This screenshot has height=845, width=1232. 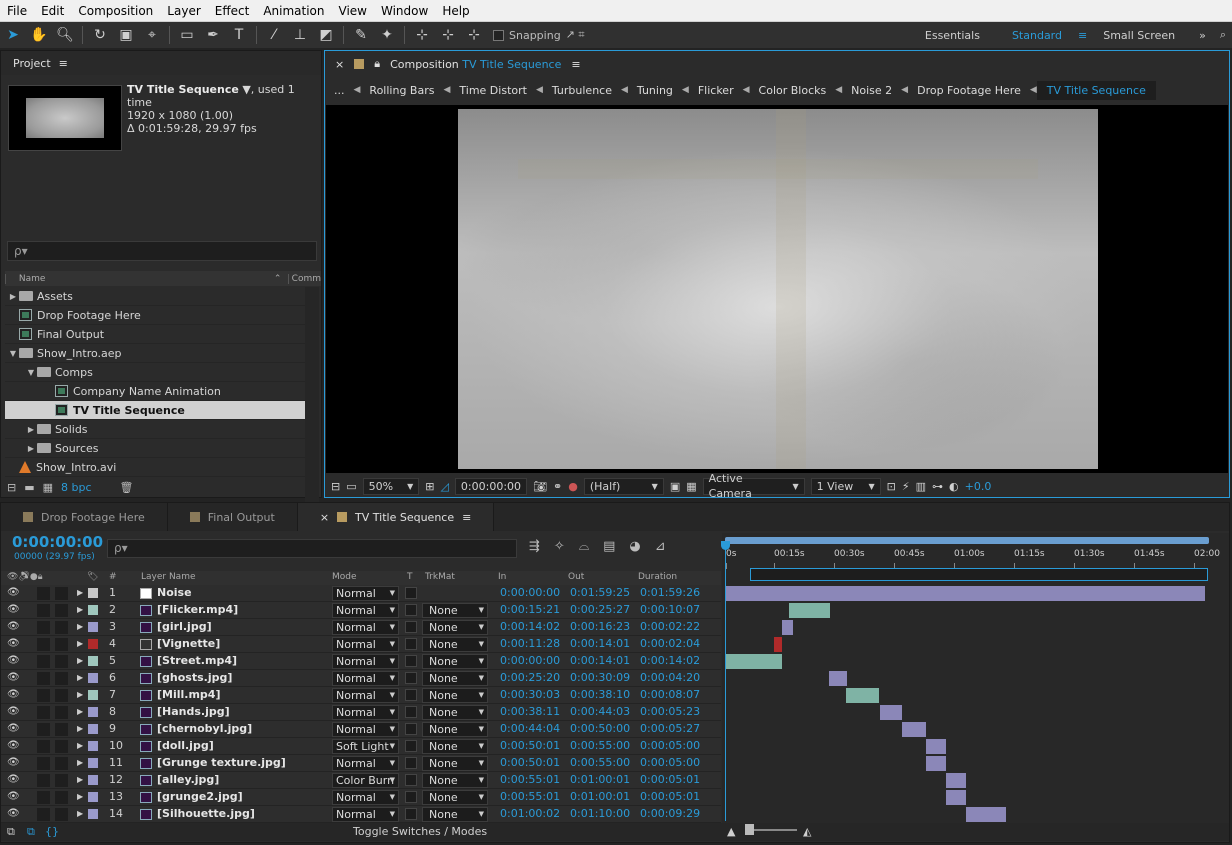 What do you see at coordinates (600, 610) in the screenshot?
I see `layer-out-point: 0:00:25:27` at bounding box center [600, 610].